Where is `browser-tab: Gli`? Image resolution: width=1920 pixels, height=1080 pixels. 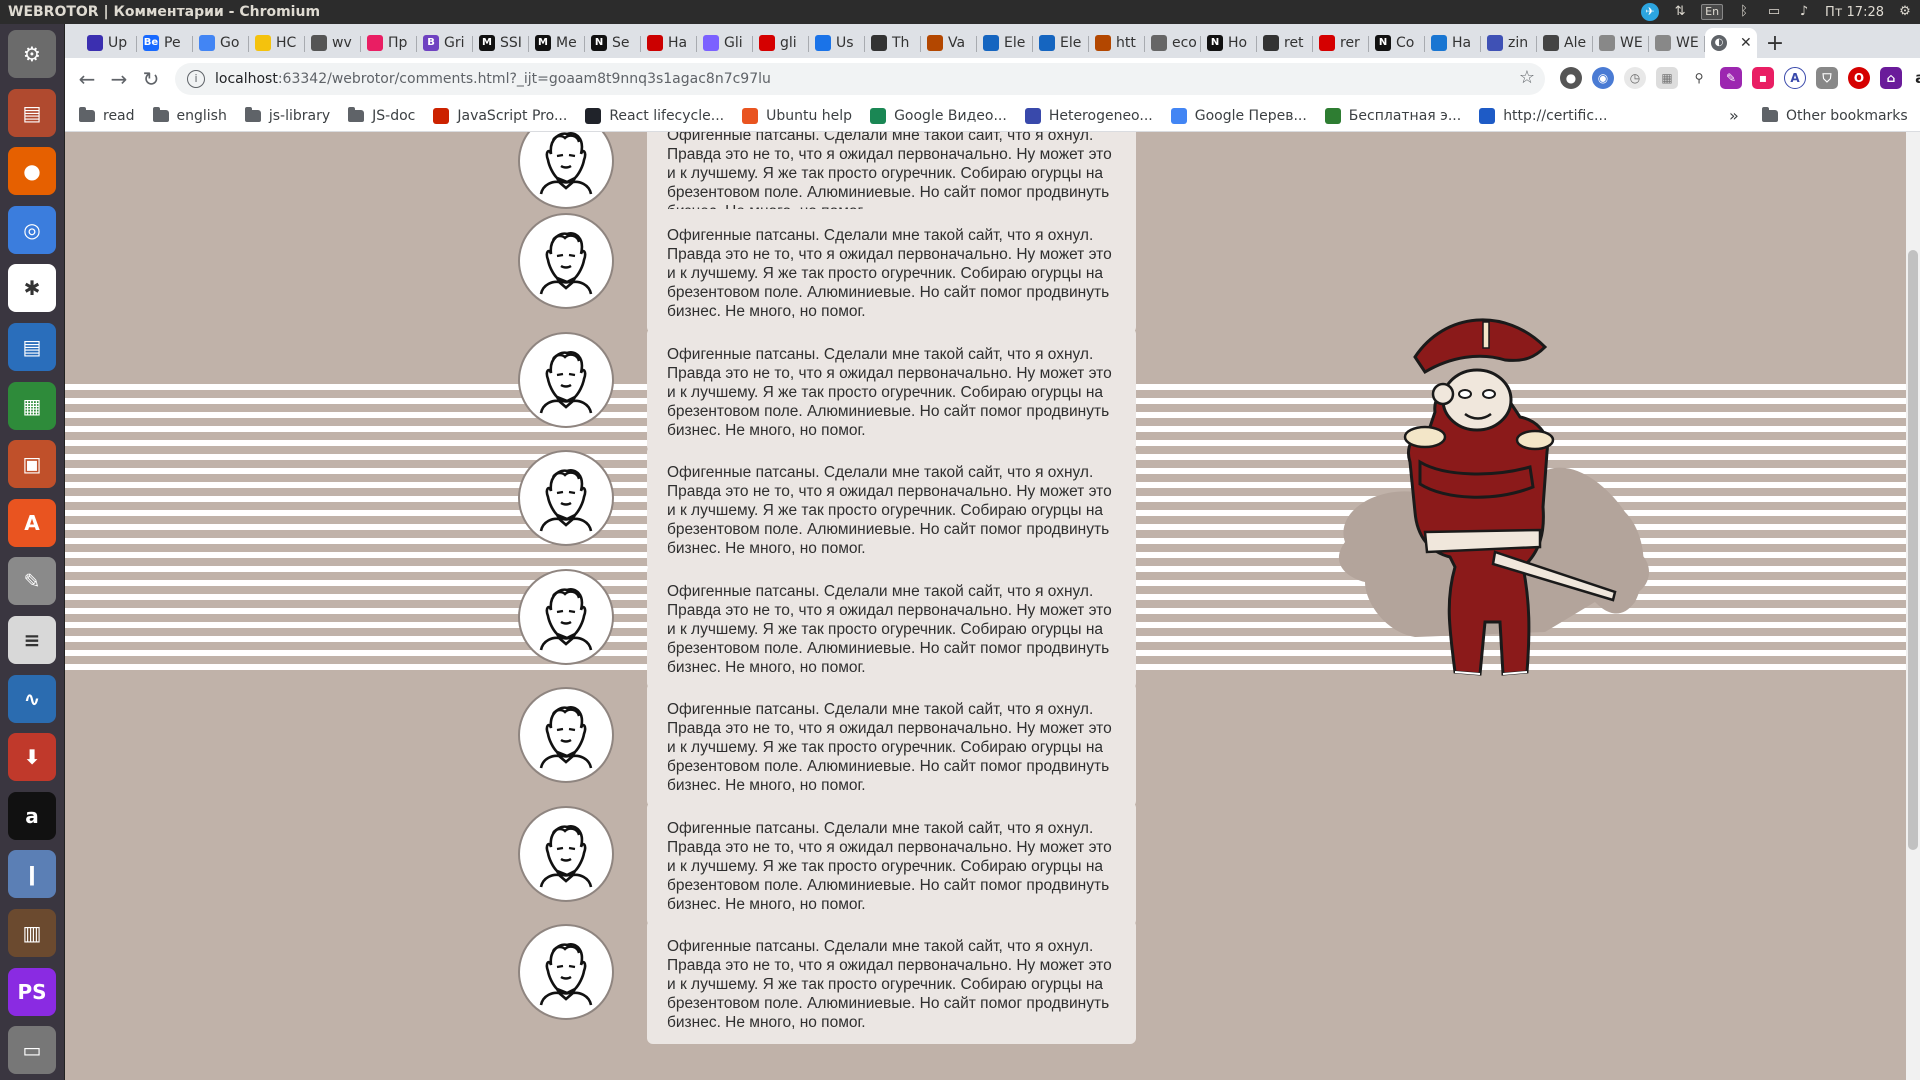 browser-tab: Gli is located at coordinates (725, 43).